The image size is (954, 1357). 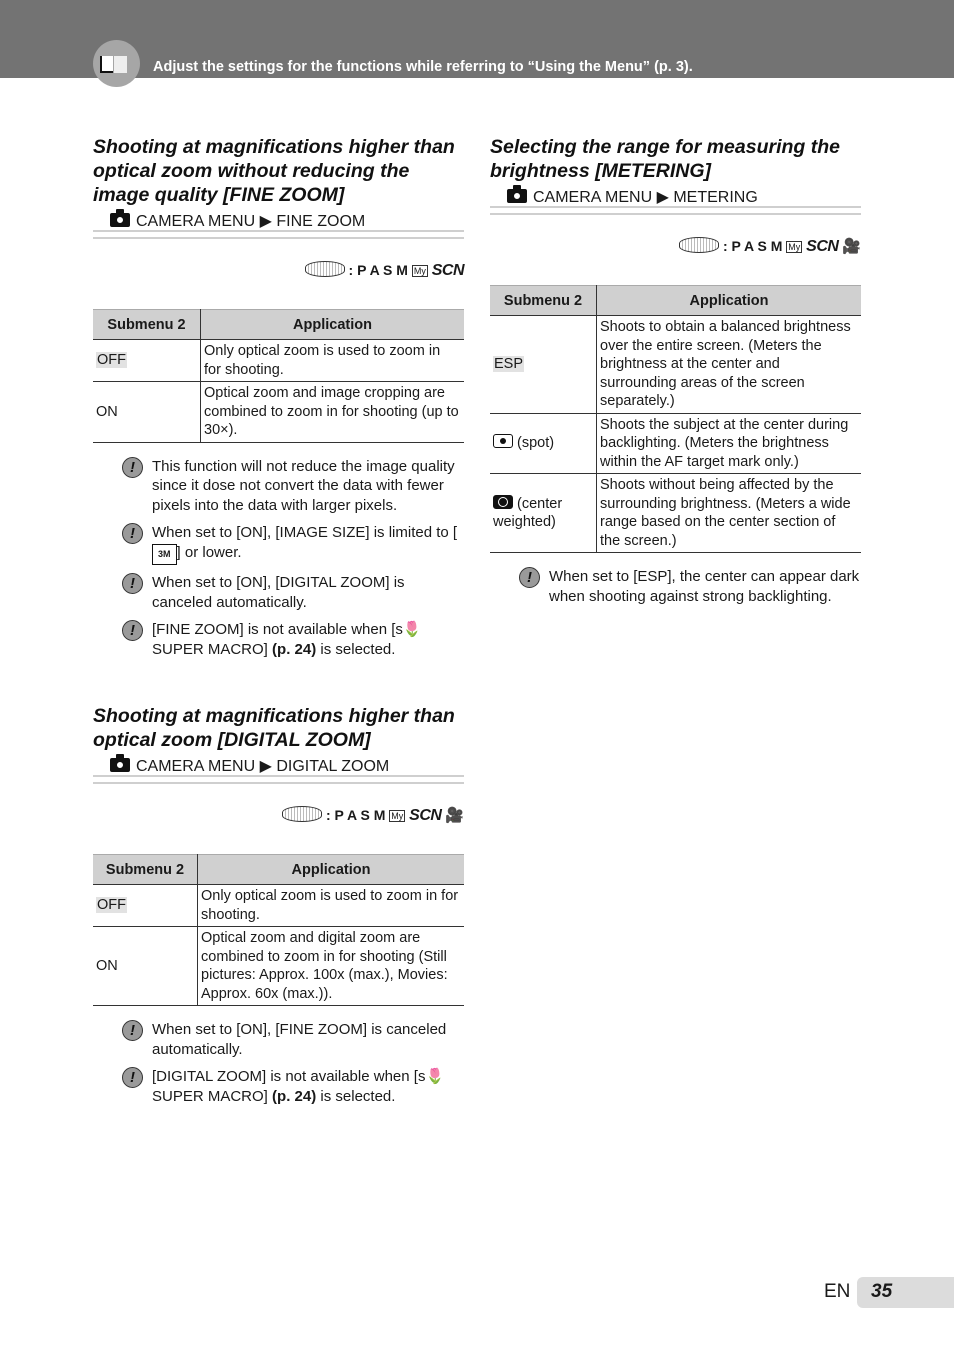 I want to click on menu-path: CAMERA MENU ▶ FINE ZOOM, so click(x=278, y=224).